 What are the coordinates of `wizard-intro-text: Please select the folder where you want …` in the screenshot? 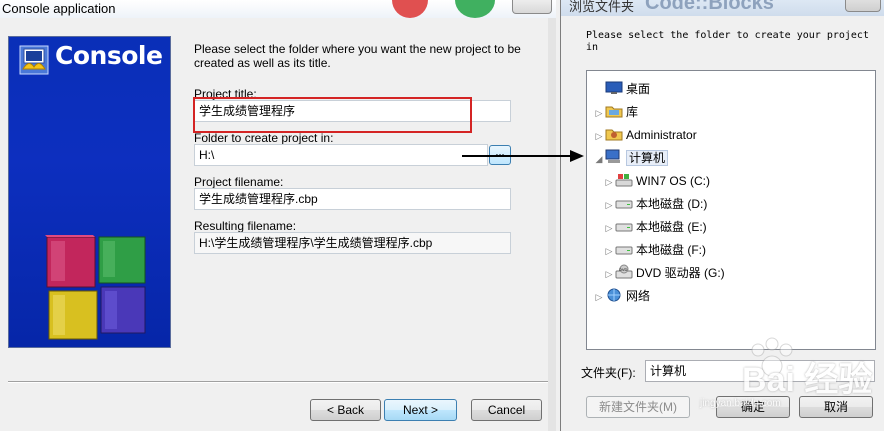 It's located at (357, 56).